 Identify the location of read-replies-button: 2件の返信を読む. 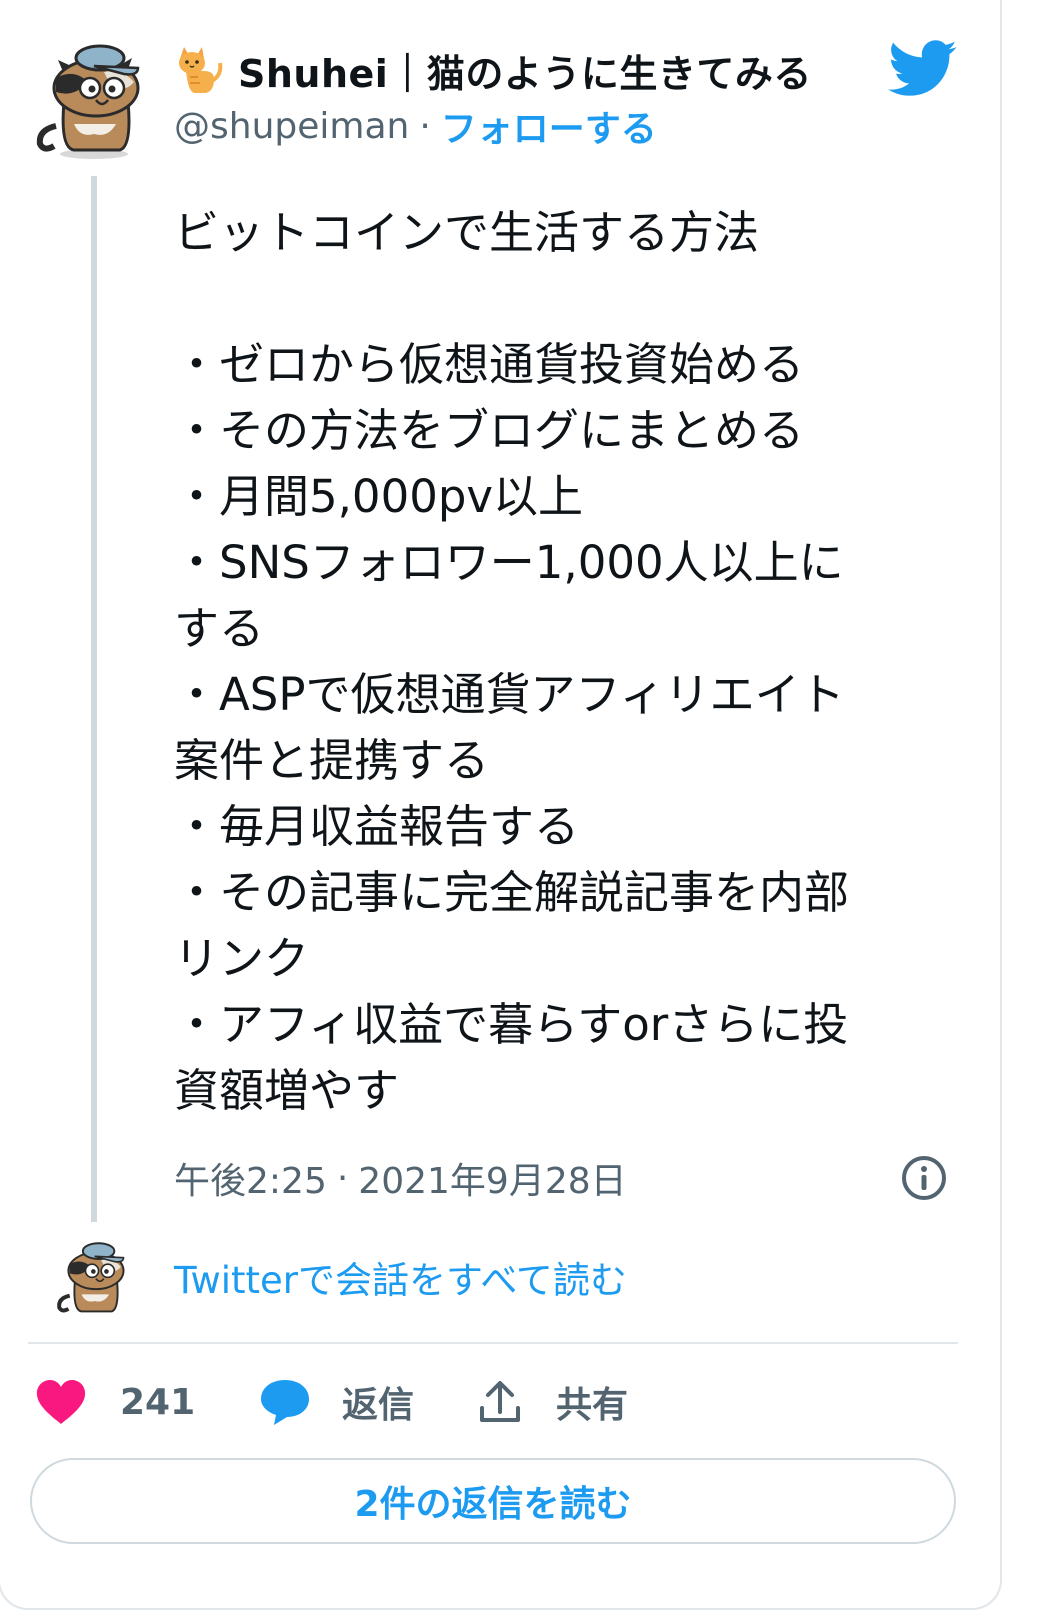
(493, 1501).